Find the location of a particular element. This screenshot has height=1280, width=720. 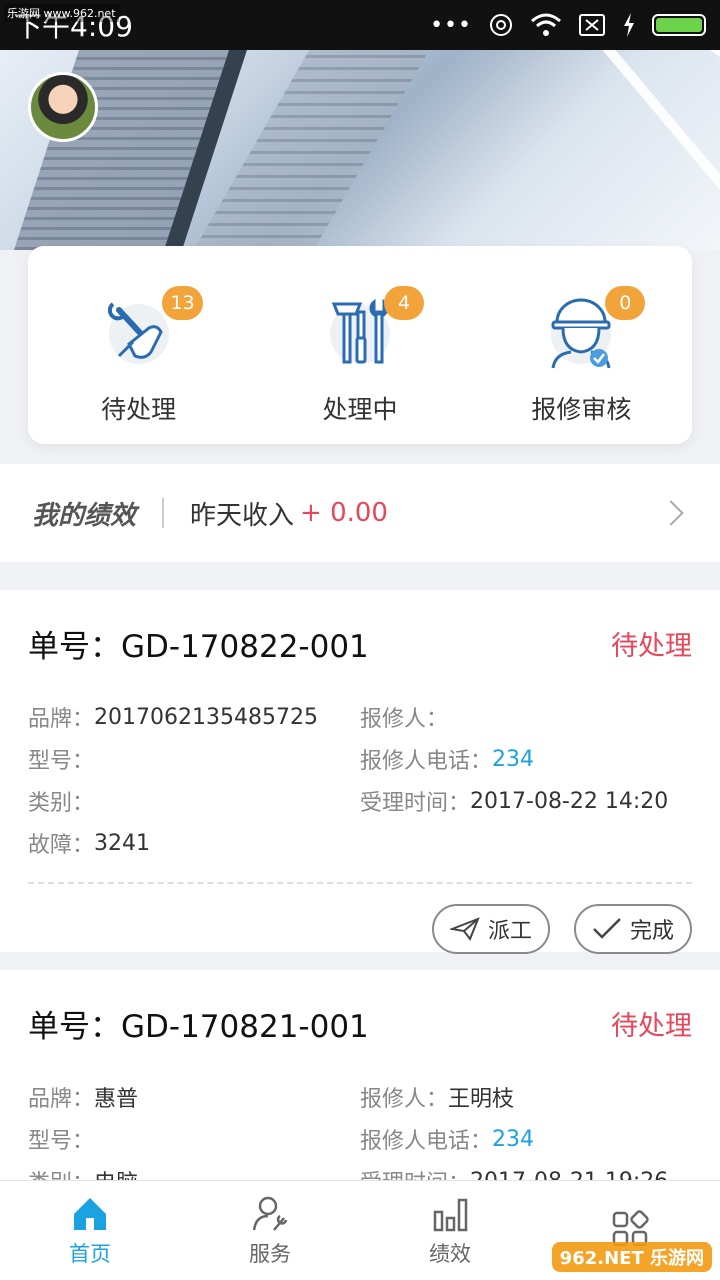

performance-title: 我的绩效 is located at coordinates (84, 515).